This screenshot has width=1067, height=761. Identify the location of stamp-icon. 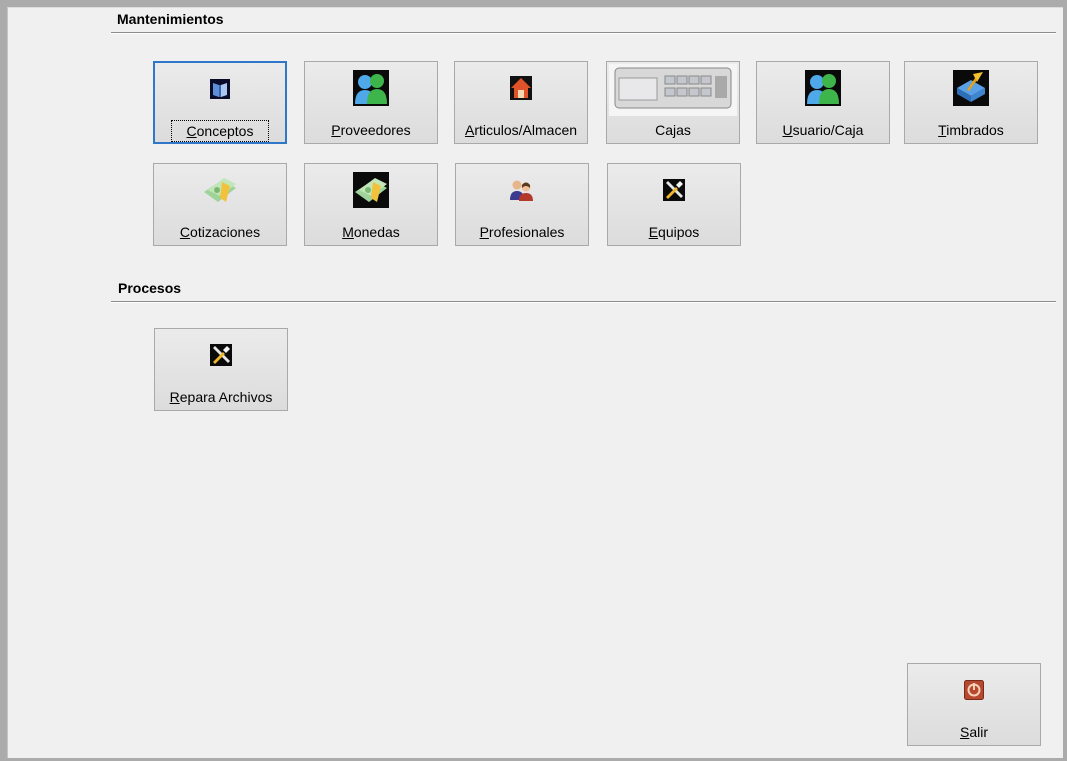
(971, 88).